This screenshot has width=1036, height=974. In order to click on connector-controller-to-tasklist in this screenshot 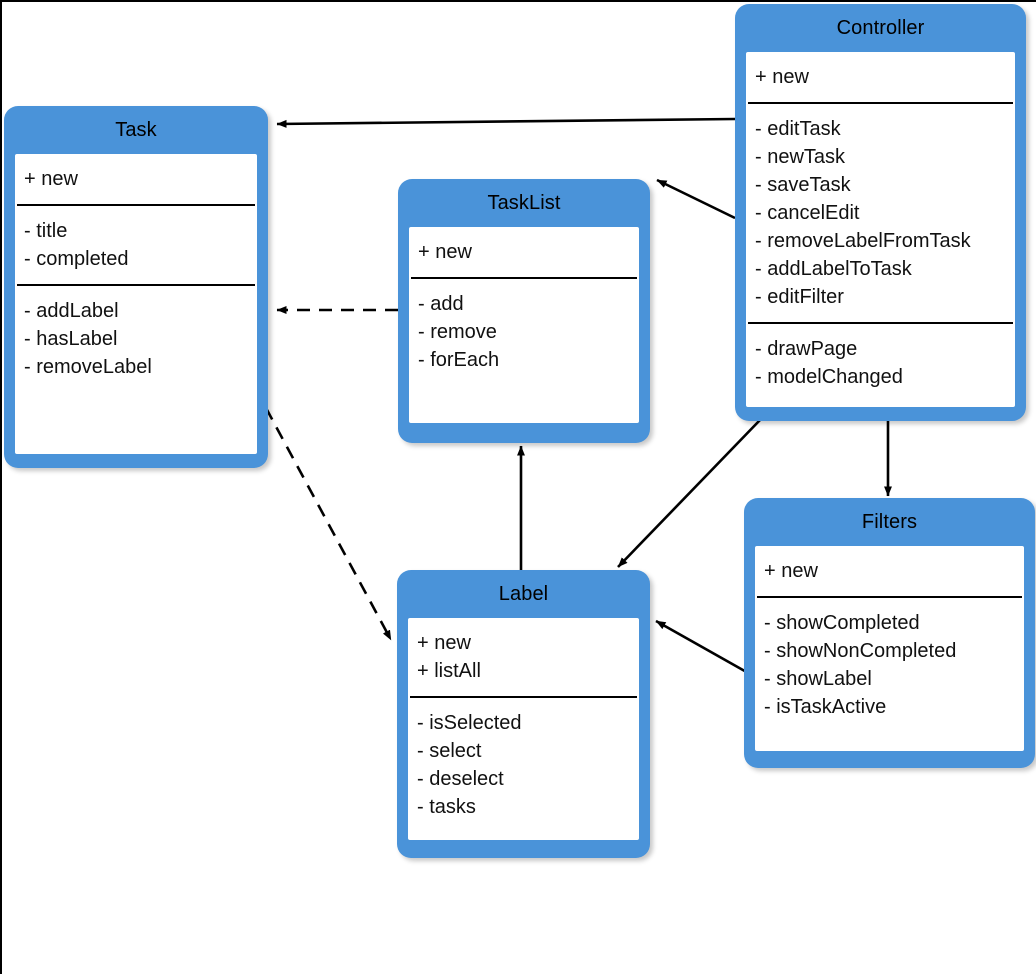, I will do `click(696, 199)`.